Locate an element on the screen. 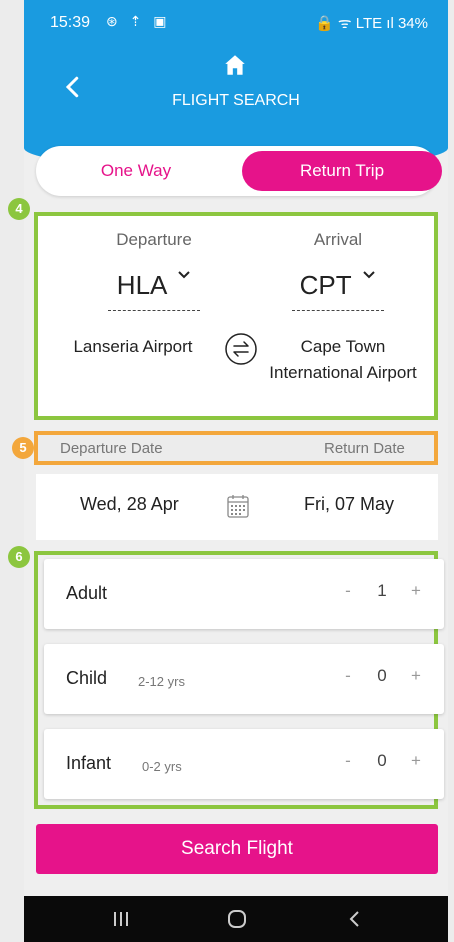  return-date-value: Fri, 07 May is located at coordinates (349, 504).